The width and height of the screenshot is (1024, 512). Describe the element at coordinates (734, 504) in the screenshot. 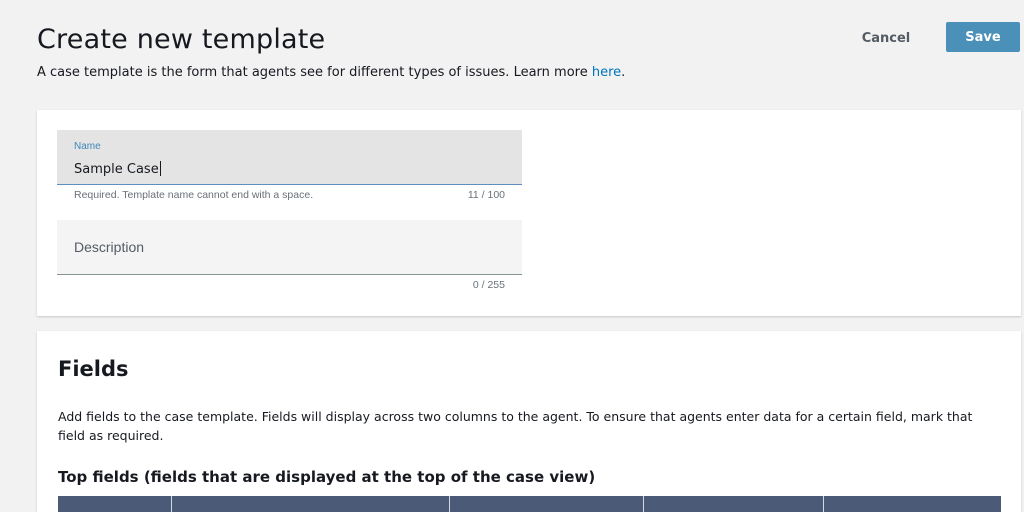

I see `column-header-required: Required` at that location.